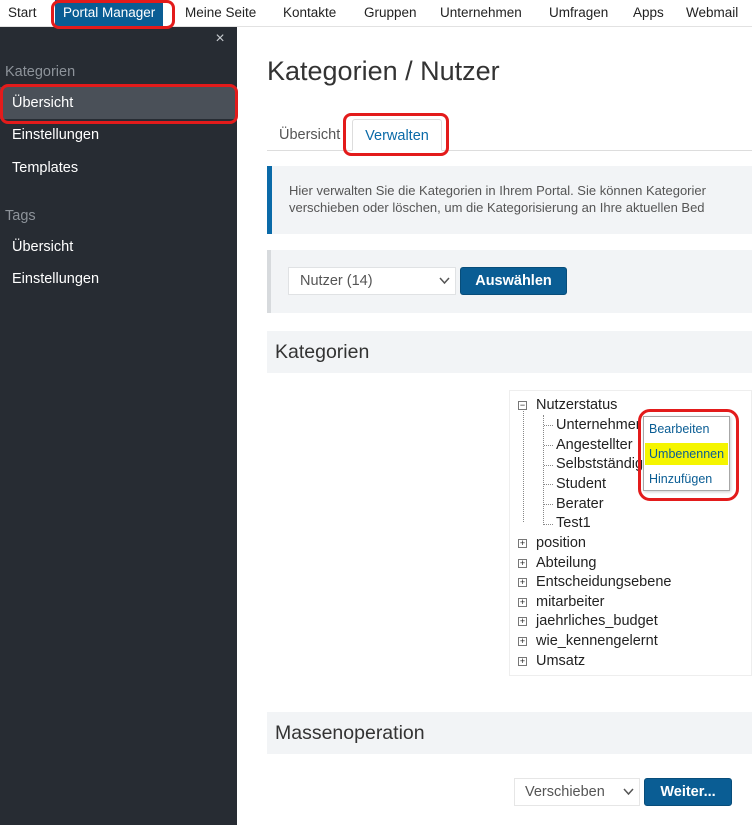  I want to click on tree-node-selbststaendig: Selbstständig, so click(599, 464).